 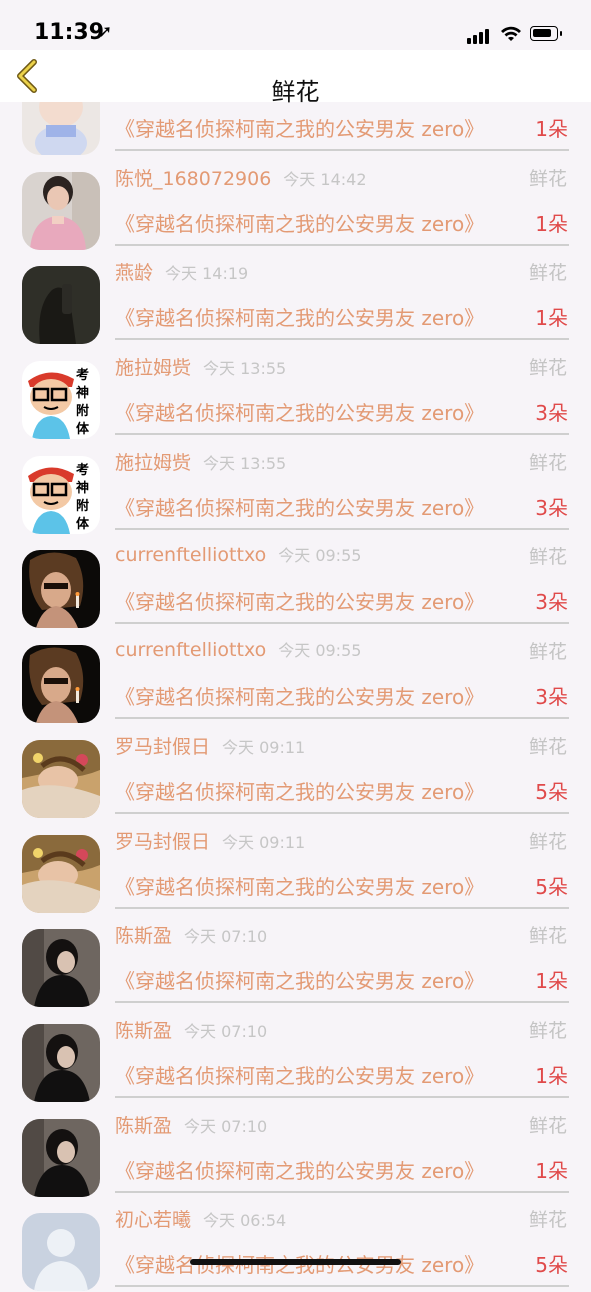 I want to click on location-arrow-icon: ➚, so click(x=105, y=32).